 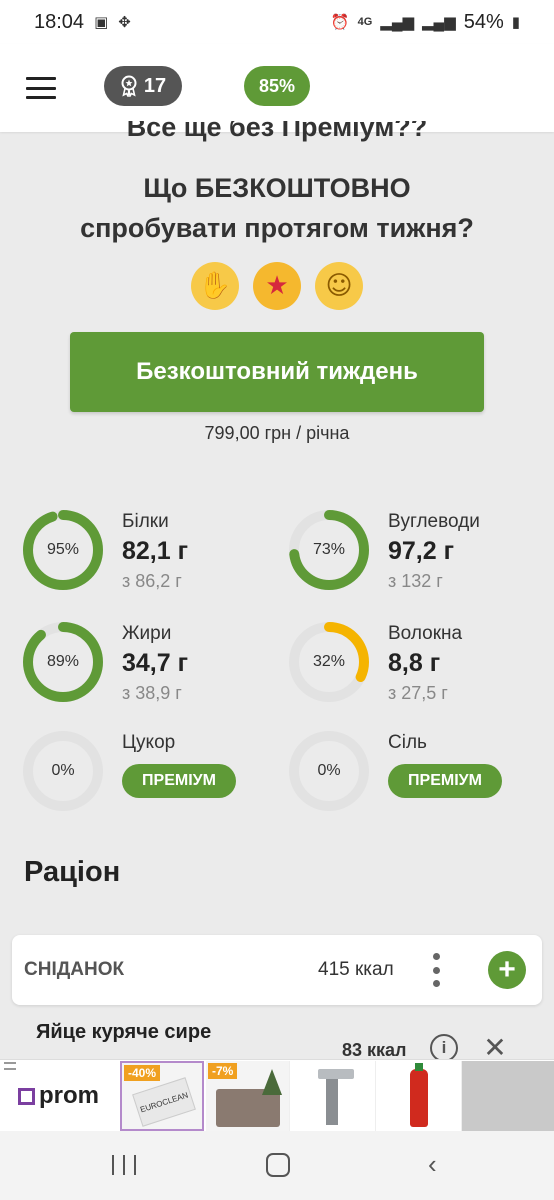 I want to click on nutrient-goal: з 27,5 г, so click(x=418, y=693).